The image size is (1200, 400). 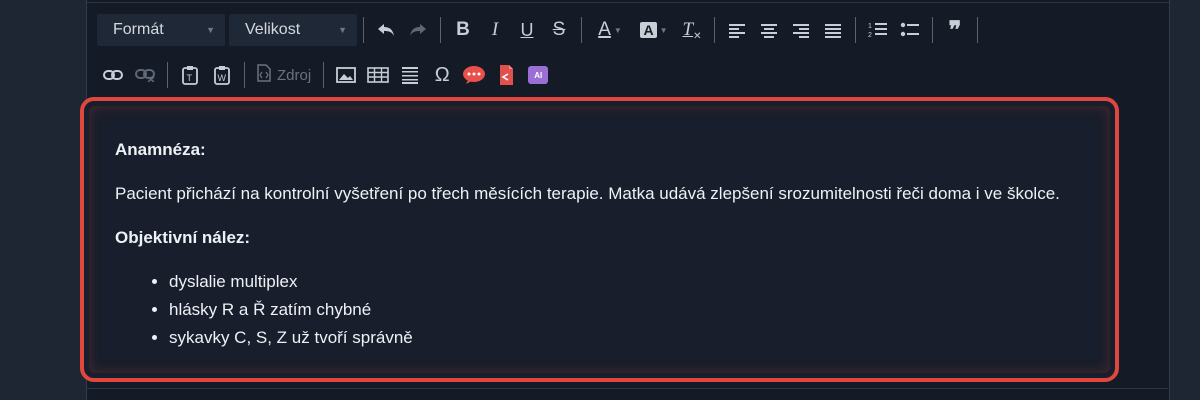 I want to click on justify-button, so click(x=833, y=30).